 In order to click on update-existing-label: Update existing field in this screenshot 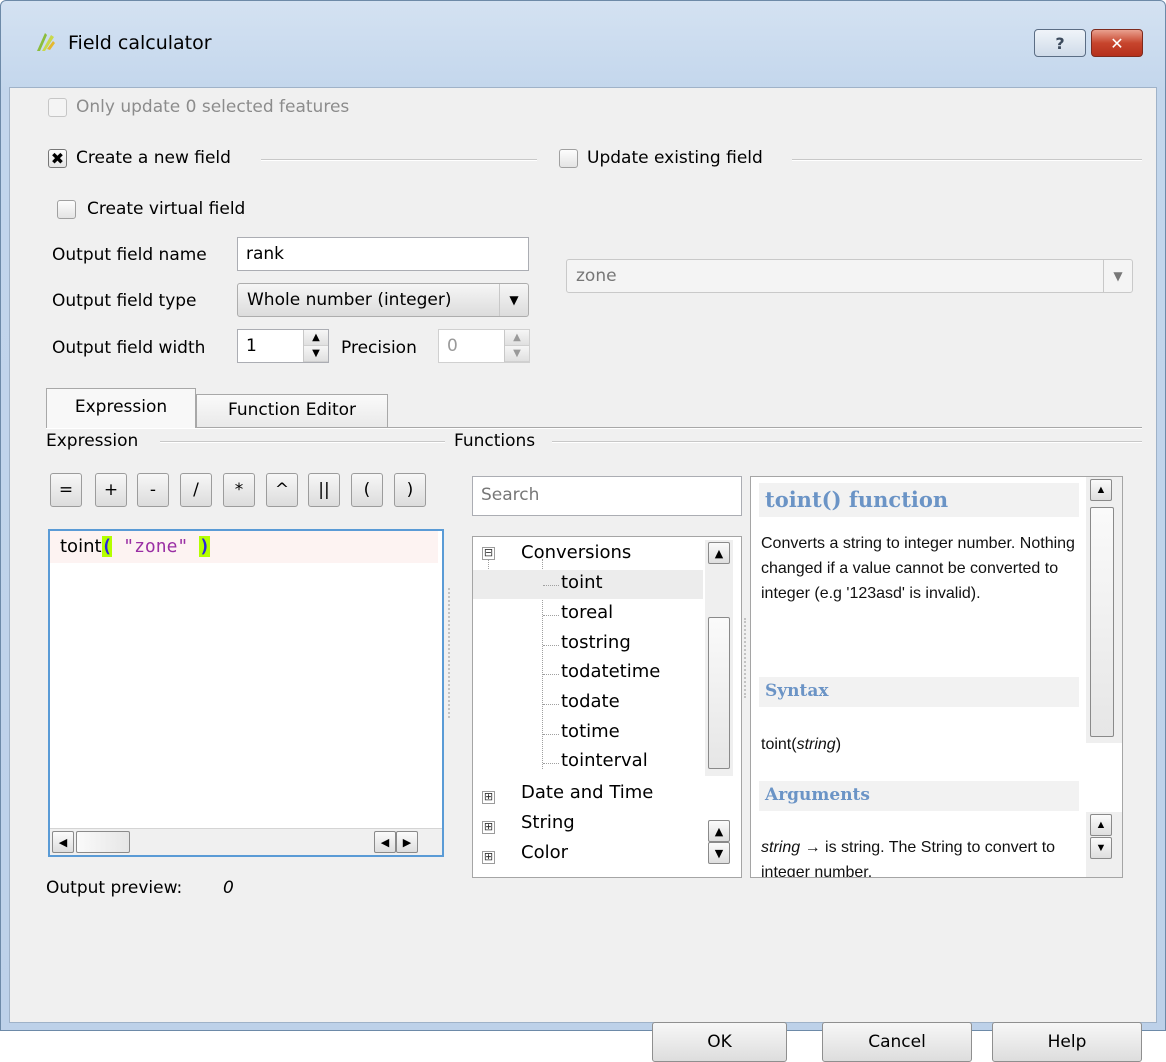, I will do `click(675, 158)`.